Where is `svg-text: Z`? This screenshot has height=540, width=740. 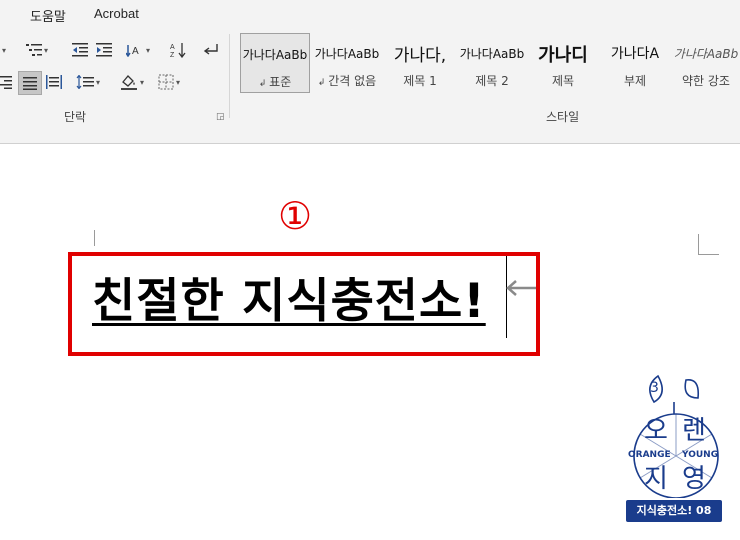 svg-text: Z is located at coordinates (172, 55).